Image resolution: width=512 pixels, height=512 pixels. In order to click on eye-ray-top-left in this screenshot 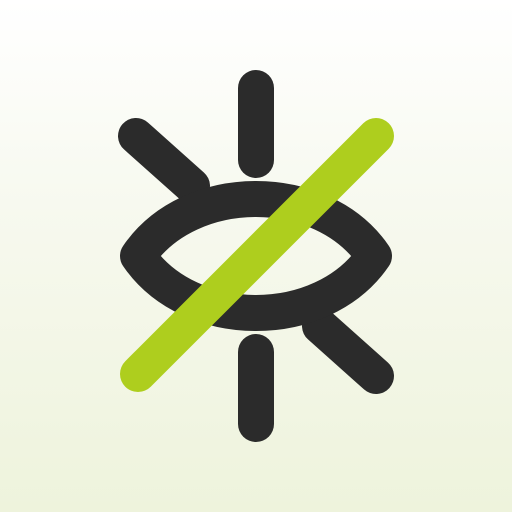, I will do `click(164, 161)`.